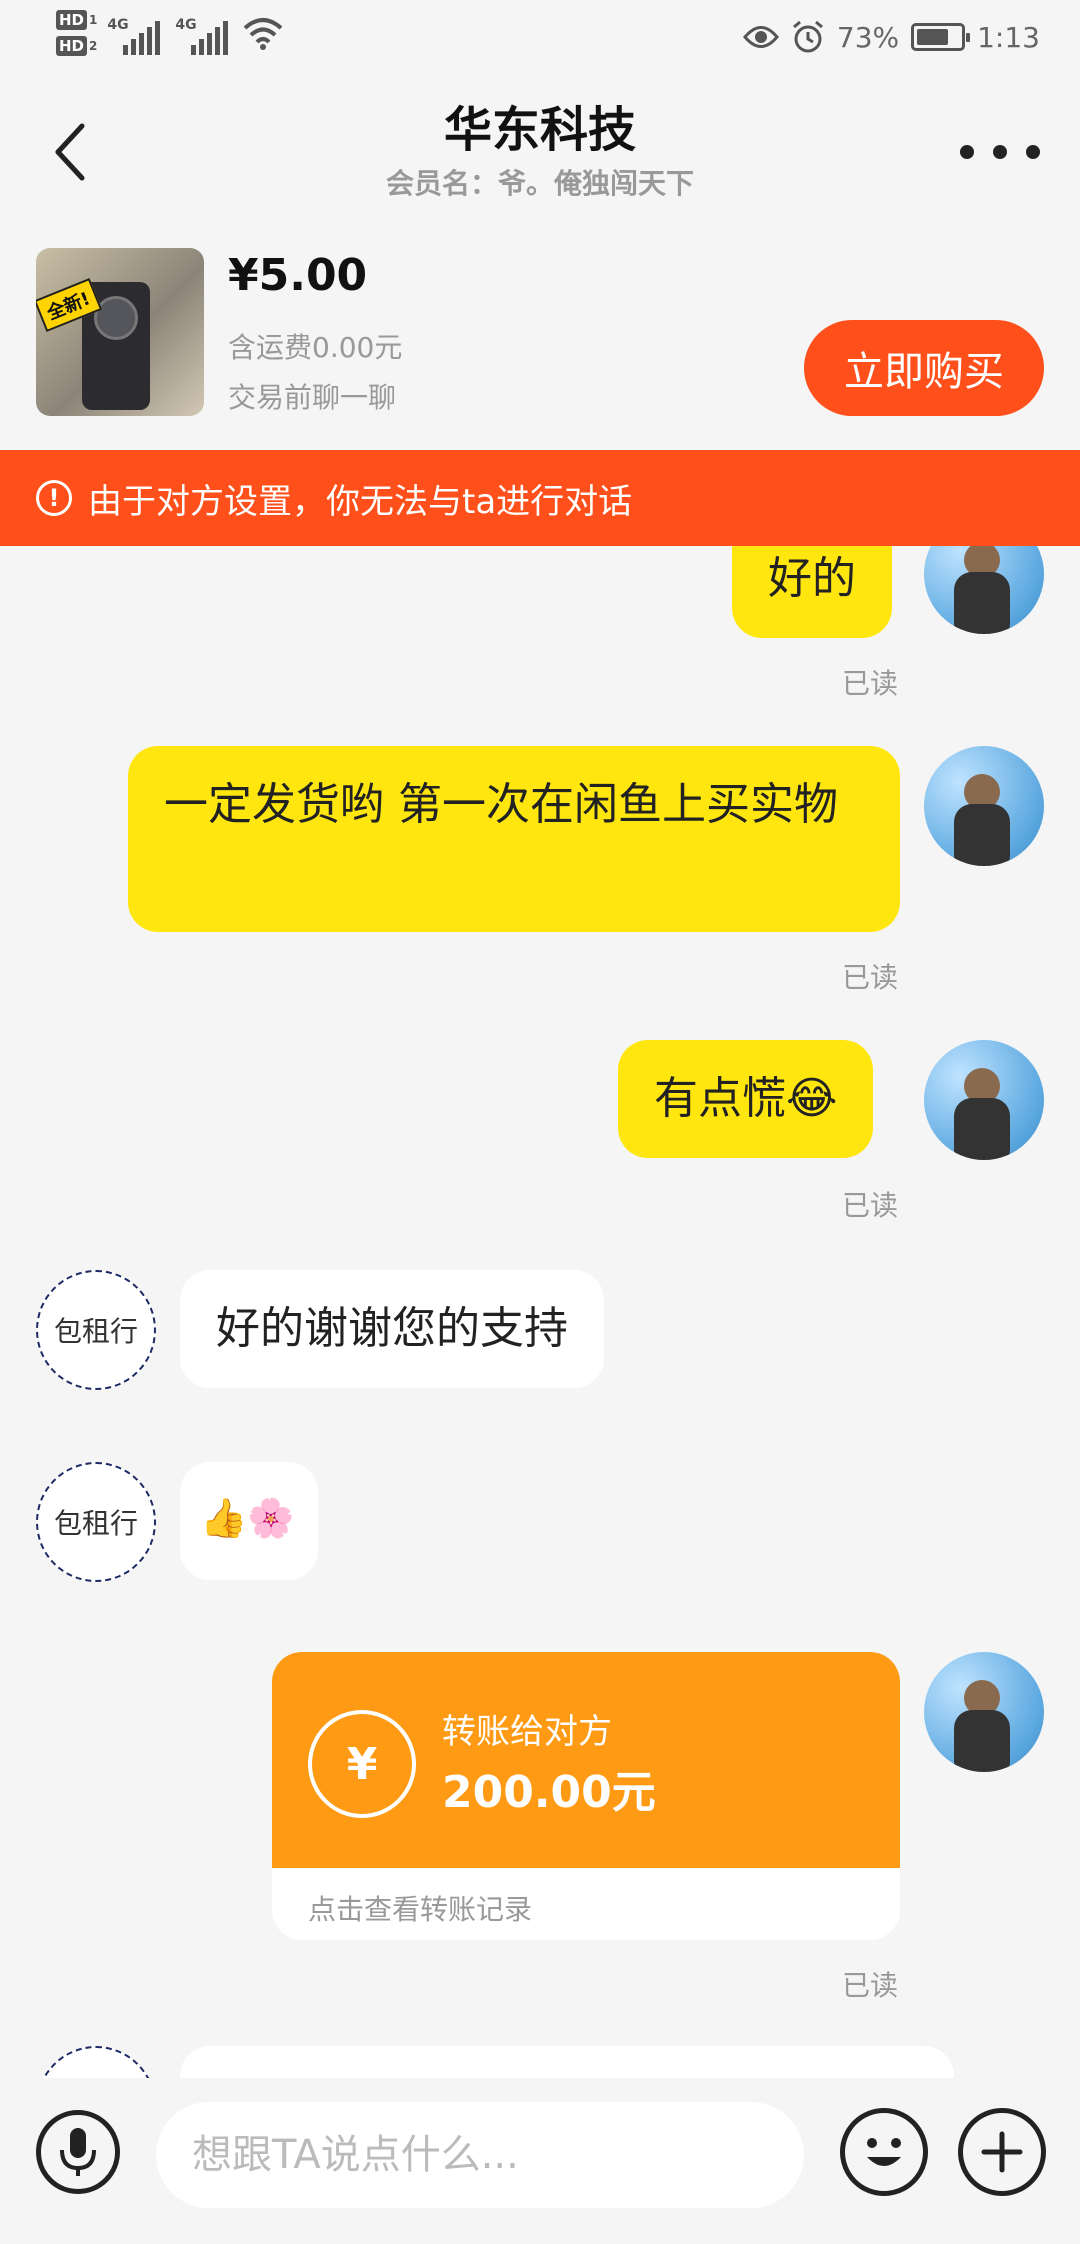  I want to click on crying-laughing-emoji: 😂, so click(812, 1098).